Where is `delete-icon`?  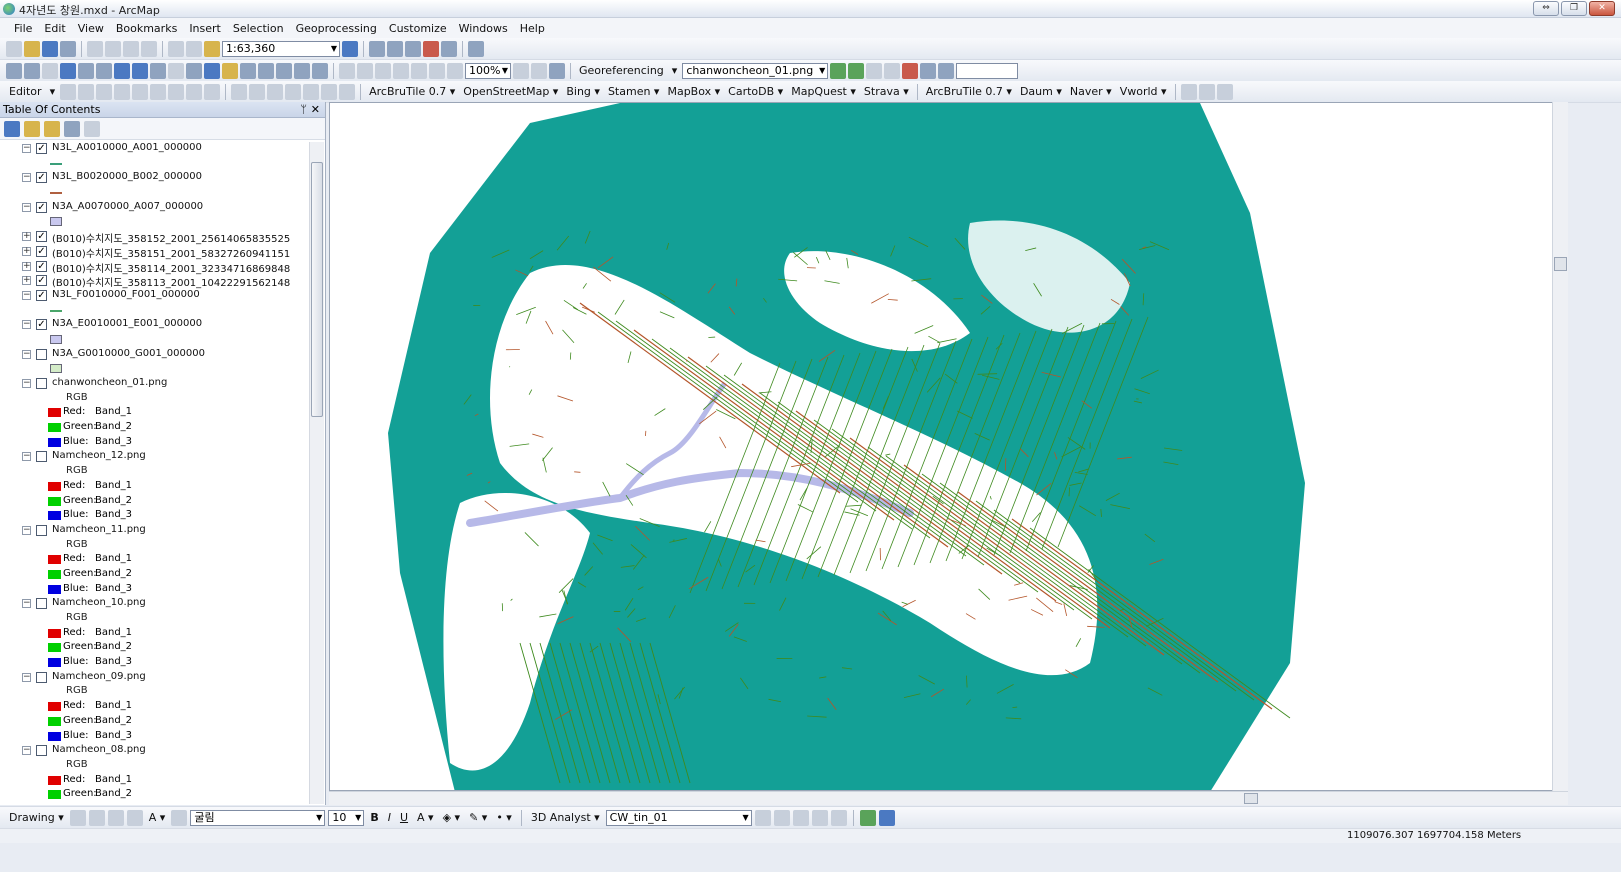 delete-icon is located at coordinates (149, 48).